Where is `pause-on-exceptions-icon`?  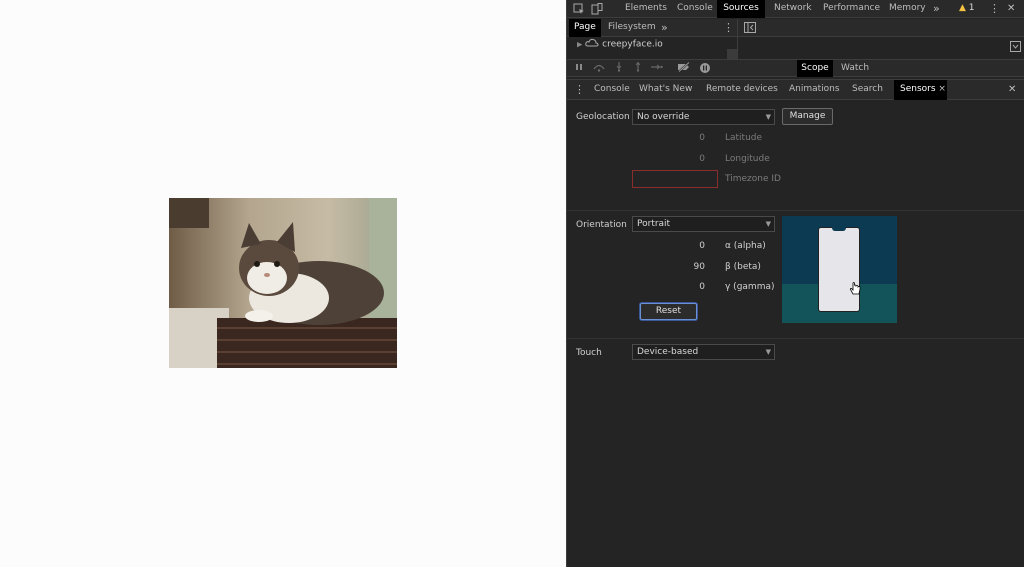
pause-on-exceptions-icon is located at coordinates (705, 68).